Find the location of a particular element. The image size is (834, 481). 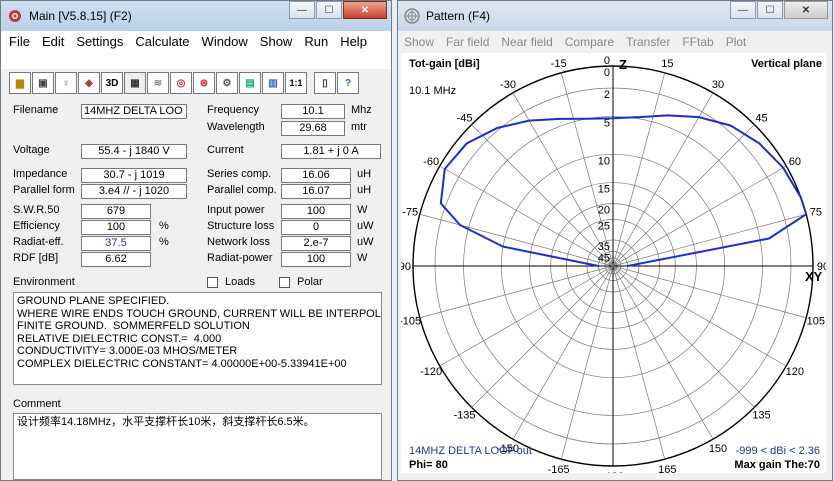

structure-loss-field: 0 is located at coordinates (316, 227).